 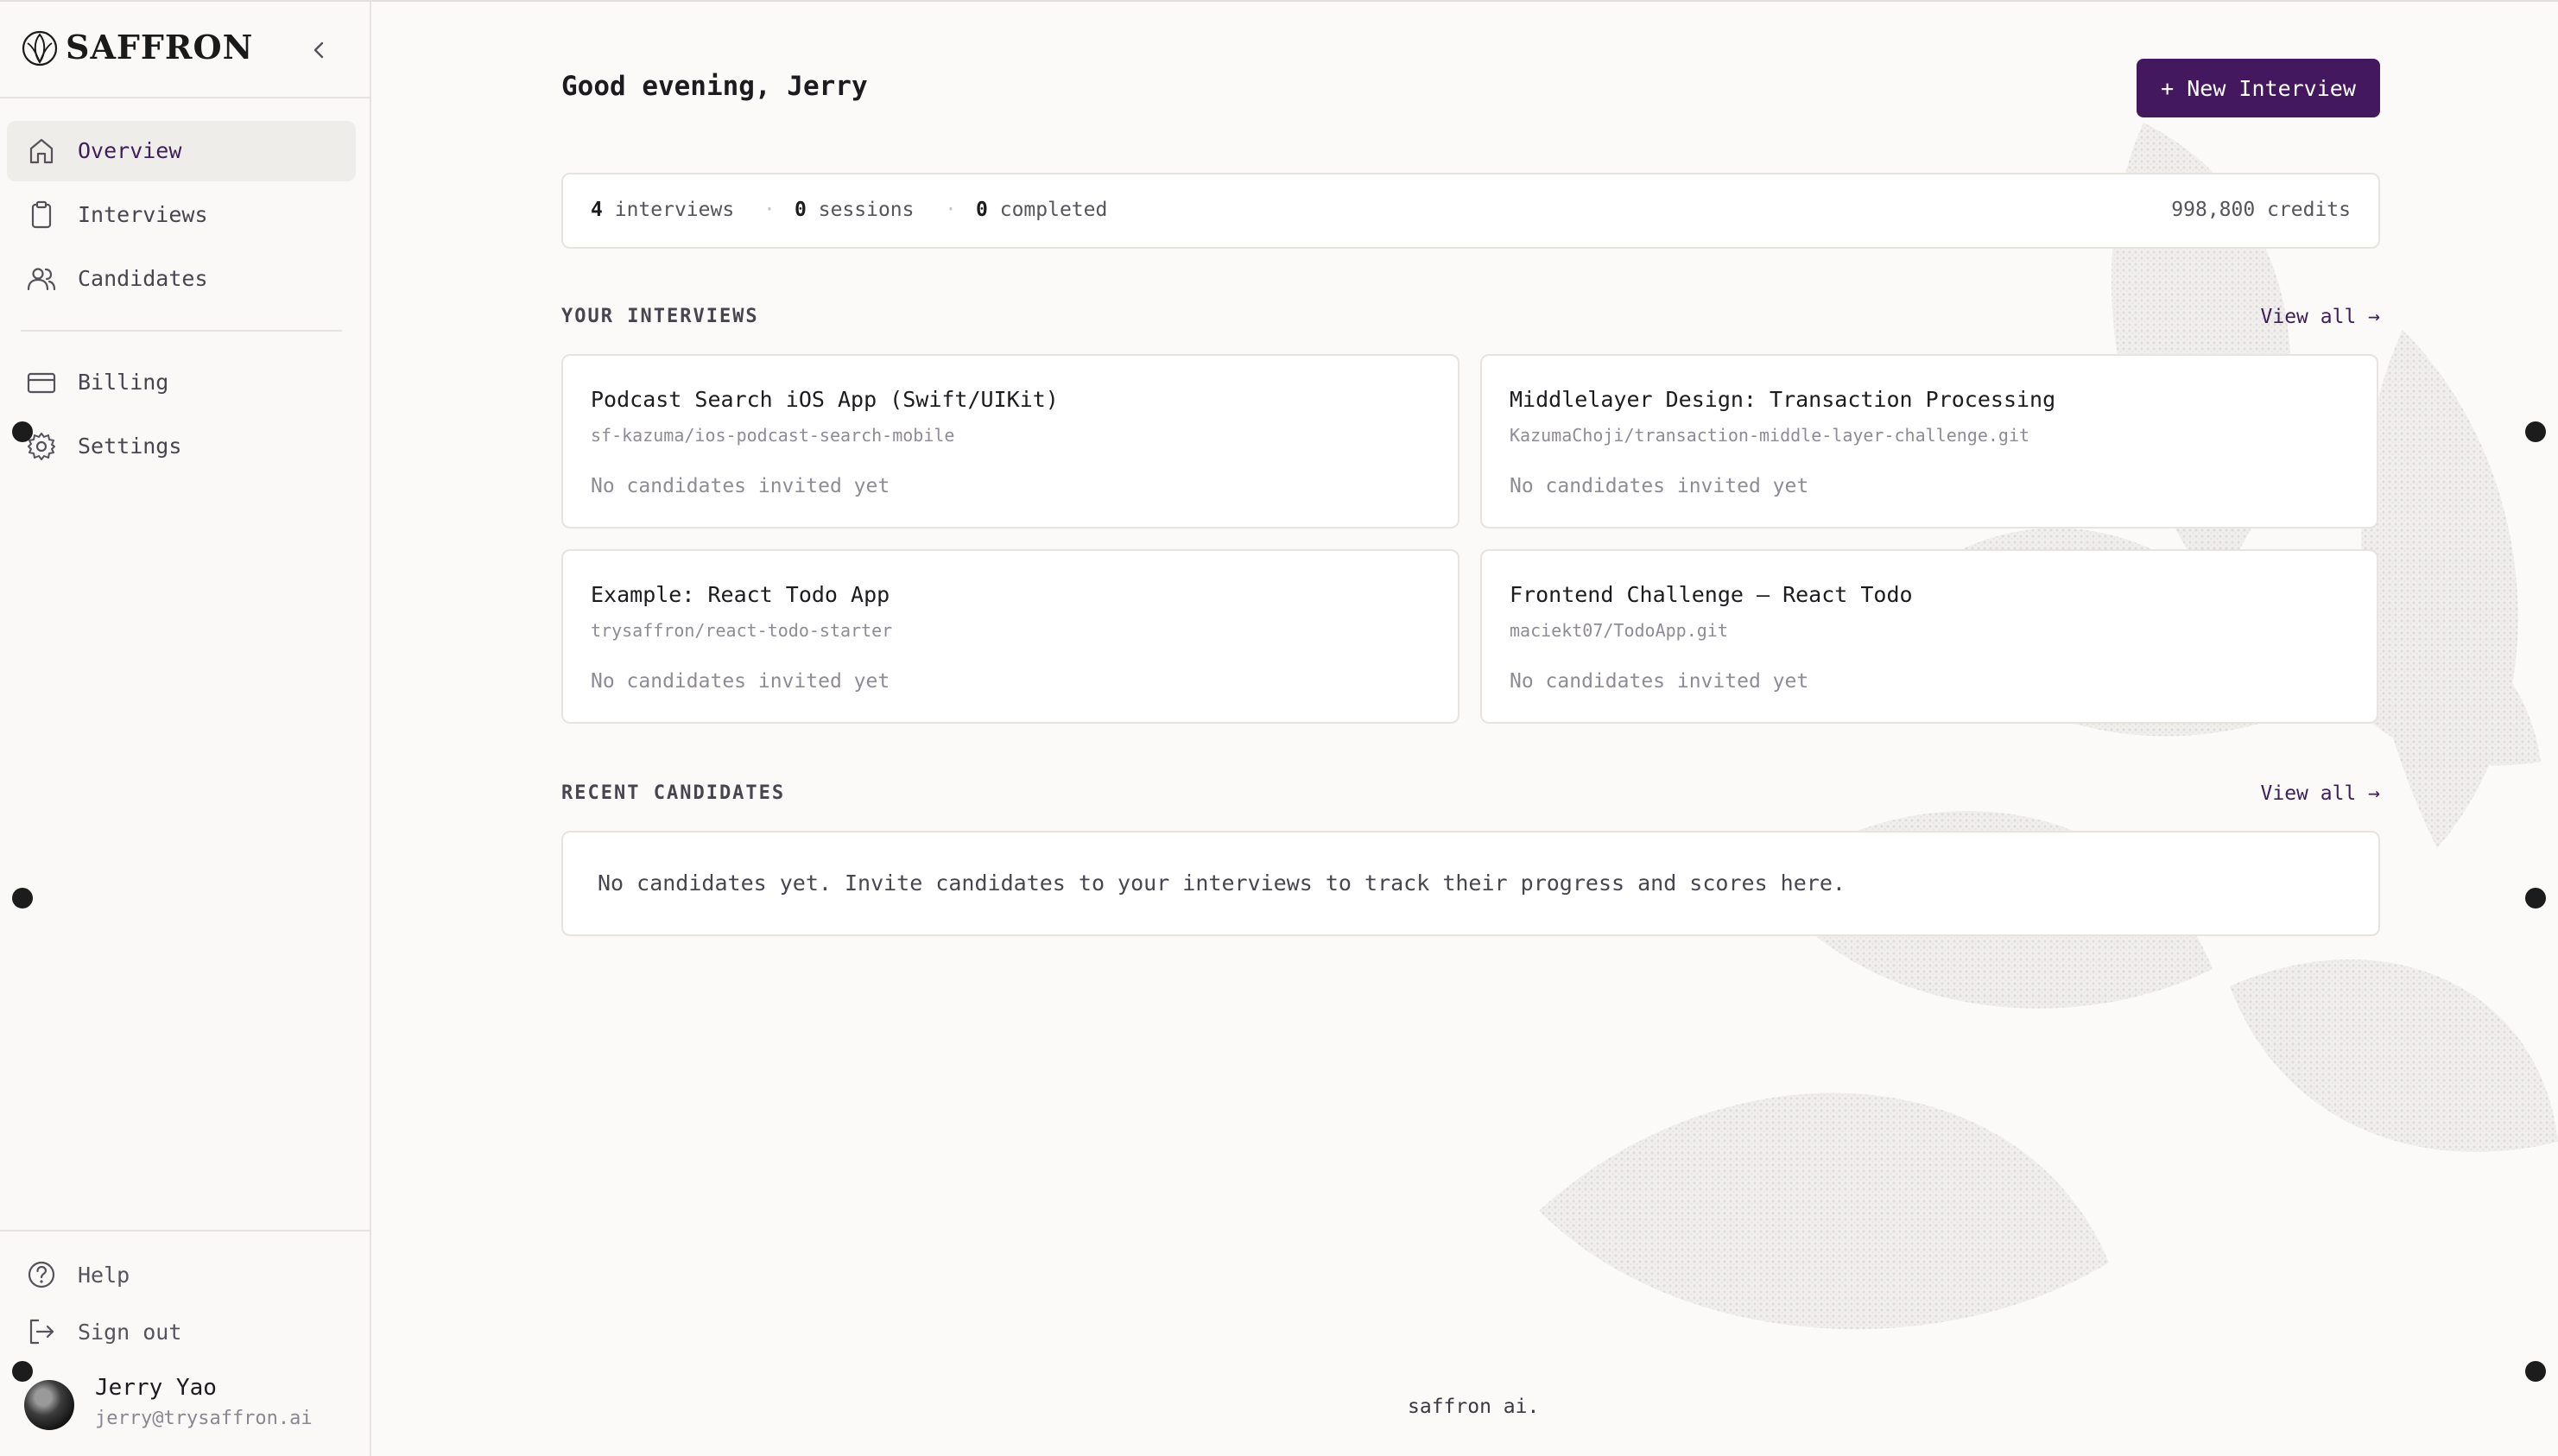 I want to click on stat-interviews: 4 interviews, so click(x=663, y=210).